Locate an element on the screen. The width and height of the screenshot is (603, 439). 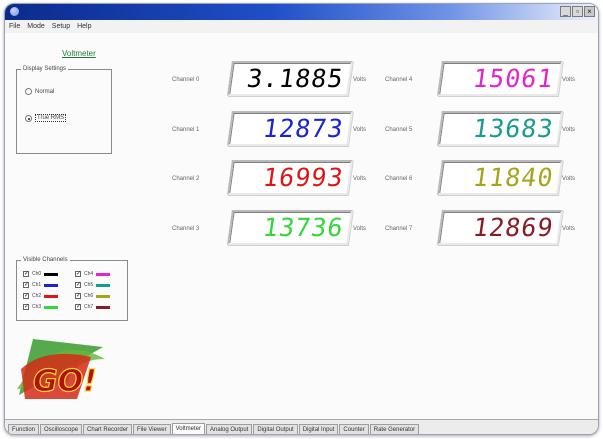
visible-ch6: ✓ Ch6 is located at coordinates (93, 296).